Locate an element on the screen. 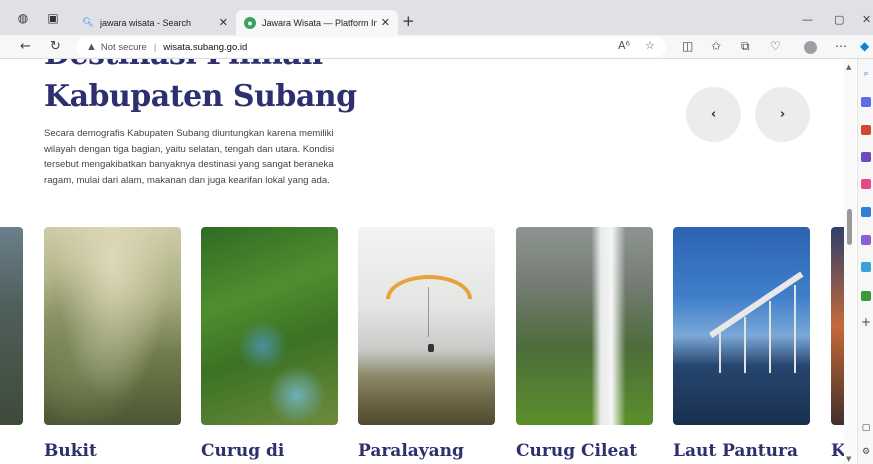  outlook-icon is located at coordinates (866, 212).